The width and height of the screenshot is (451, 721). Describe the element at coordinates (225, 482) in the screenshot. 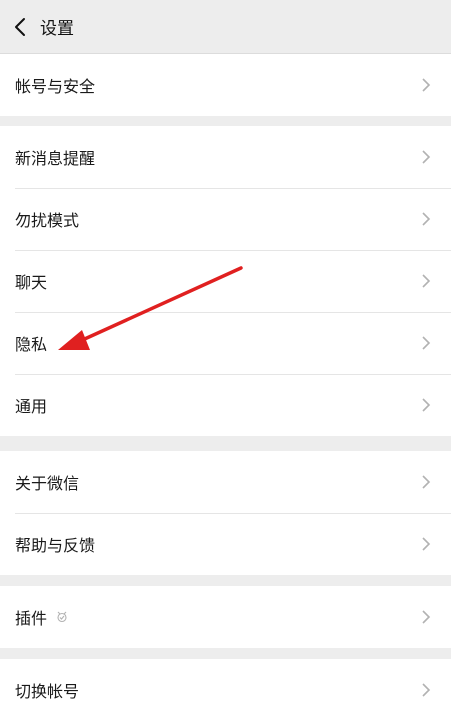

I see `settings-item-about-wechat: 关于微信` at that location.